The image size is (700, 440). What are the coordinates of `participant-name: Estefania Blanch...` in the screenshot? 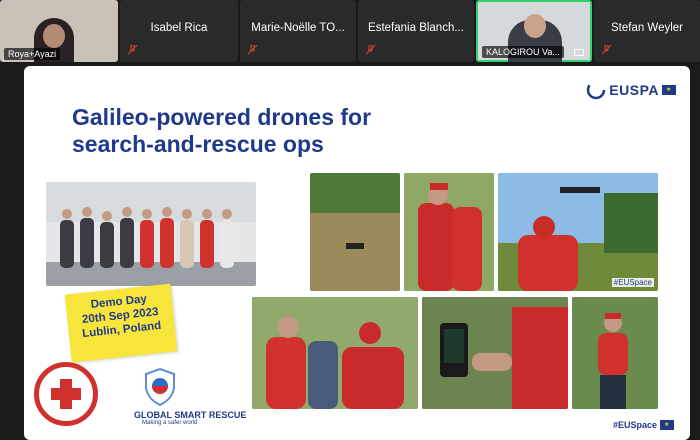 It's located at (416, 28).